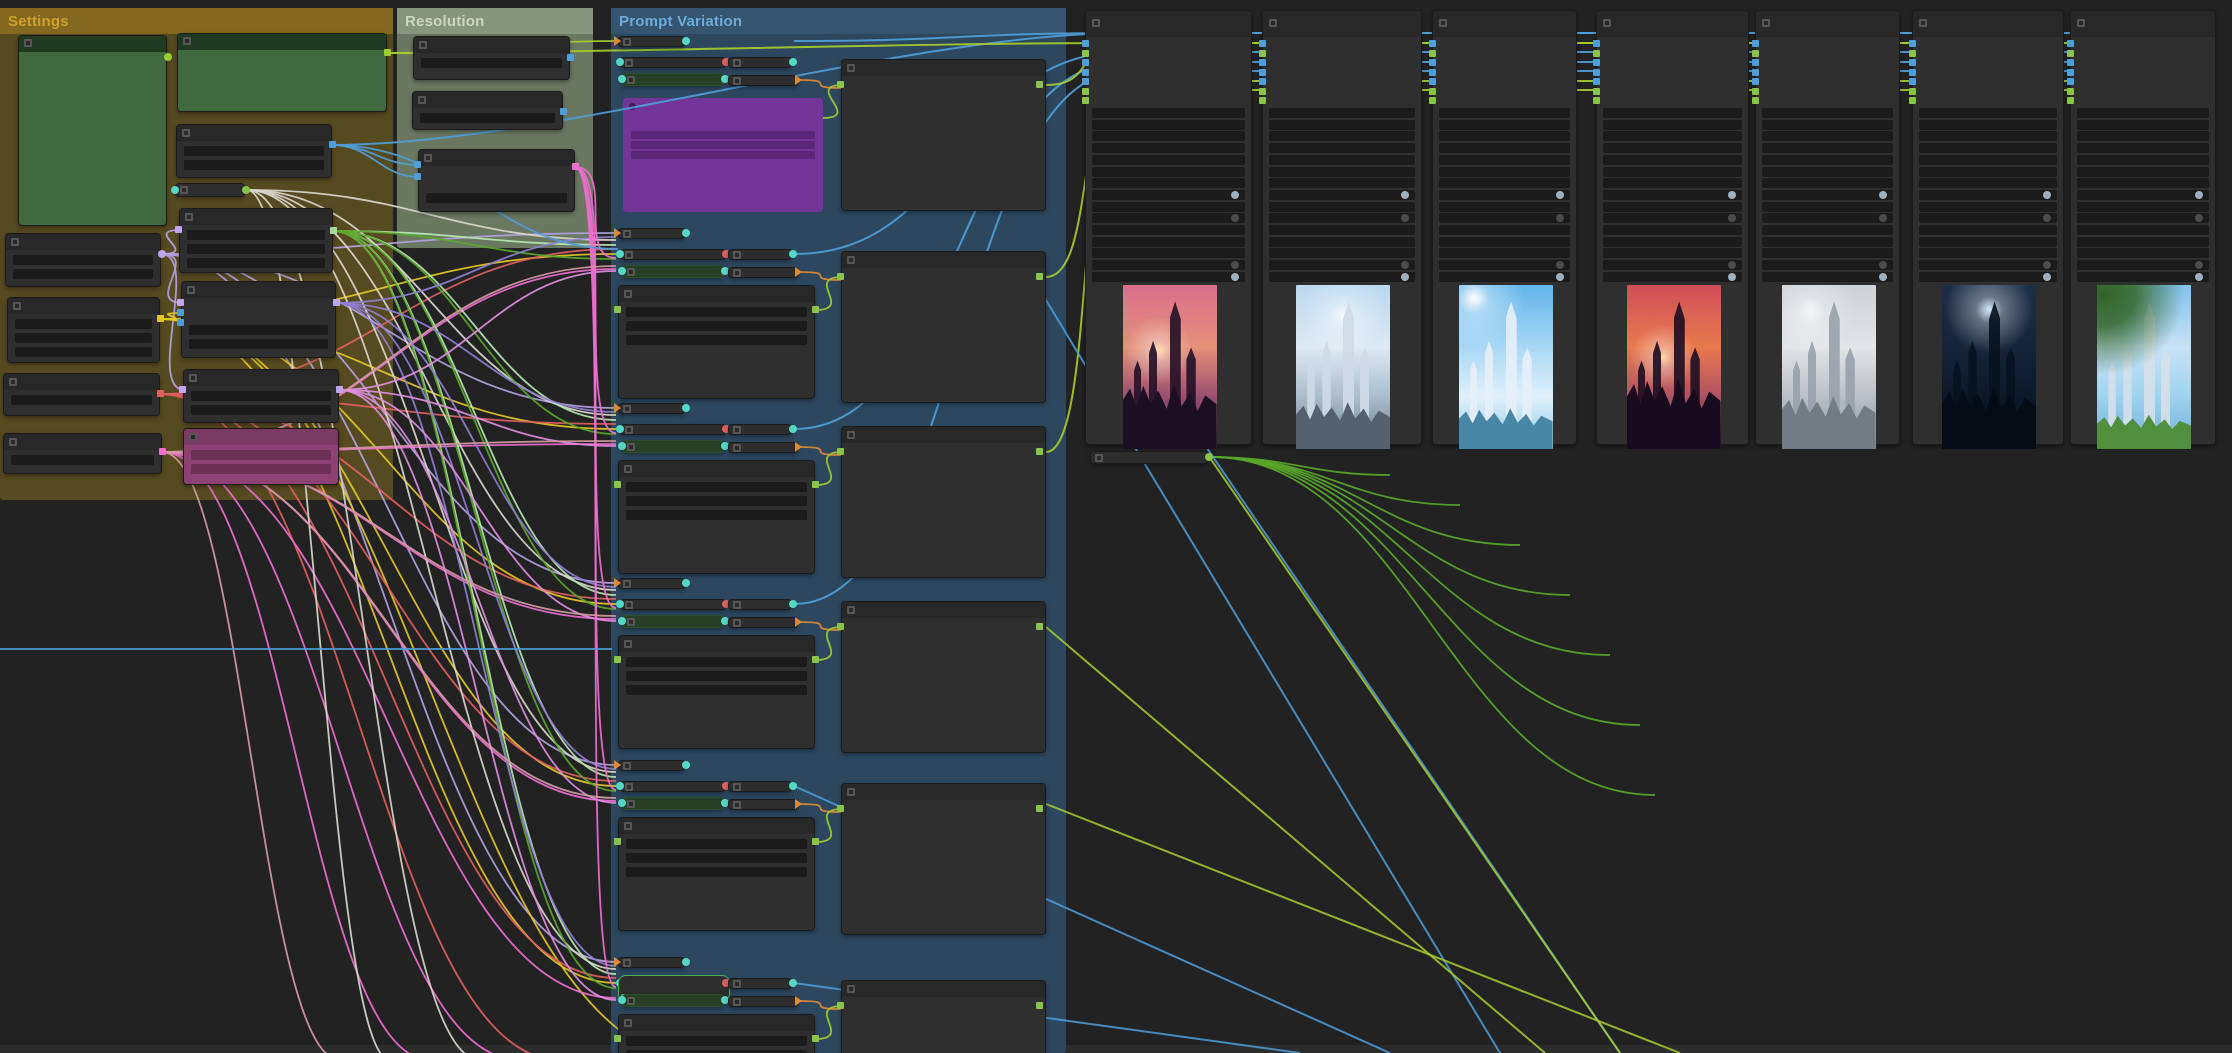 Image resolution: width=2232 pixels, height=1053 pixels. Describe the element at coordinates (82, 453) in the screenshot. I see `settings-node-l4` at that location.